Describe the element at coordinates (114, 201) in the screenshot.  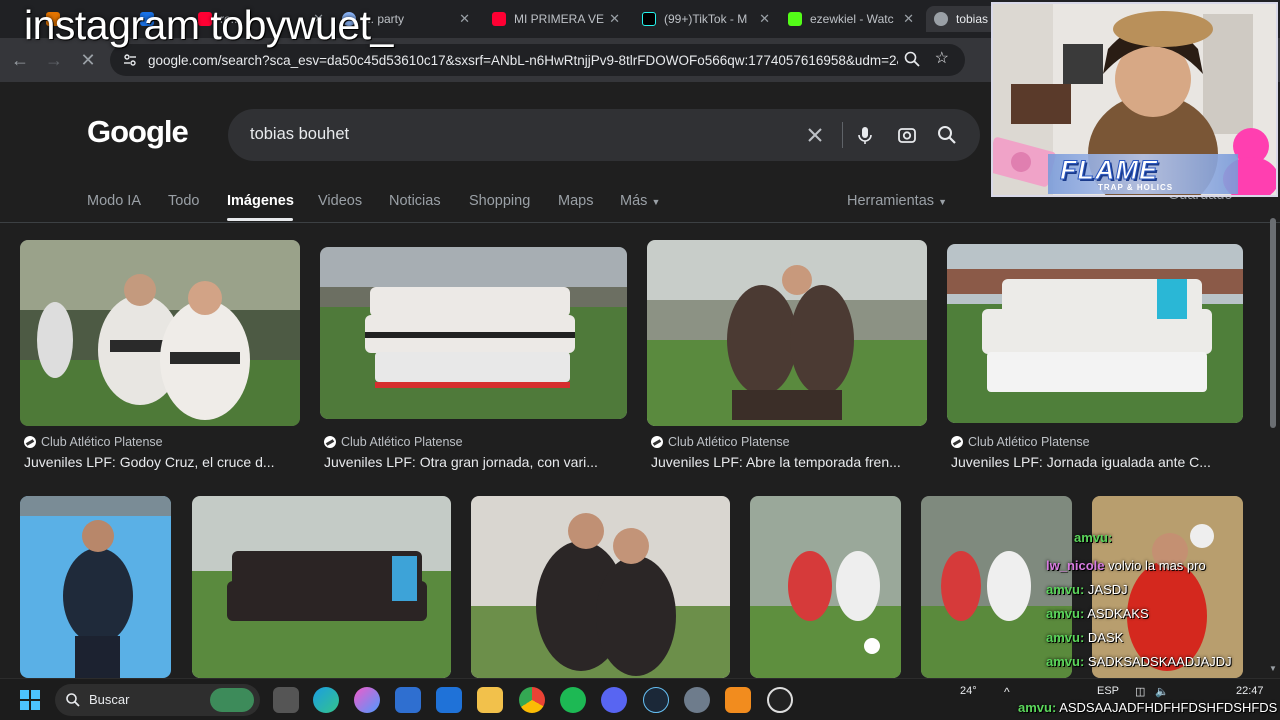
I see `tab-modo-ia: Modo IA` at that location.